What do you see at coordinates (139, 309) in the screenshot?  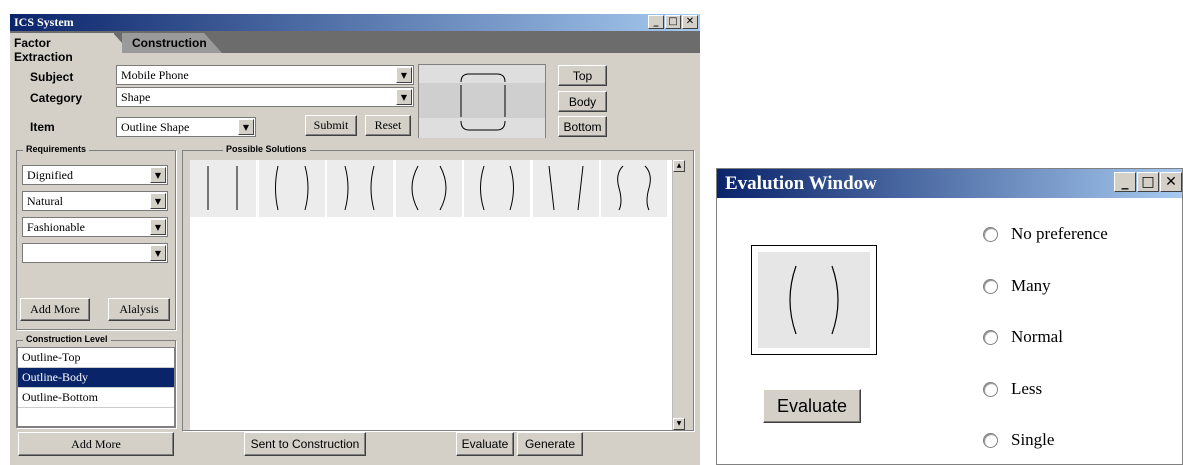 I see `analysis-button: Alalysis` at bounding box center [139, 309].